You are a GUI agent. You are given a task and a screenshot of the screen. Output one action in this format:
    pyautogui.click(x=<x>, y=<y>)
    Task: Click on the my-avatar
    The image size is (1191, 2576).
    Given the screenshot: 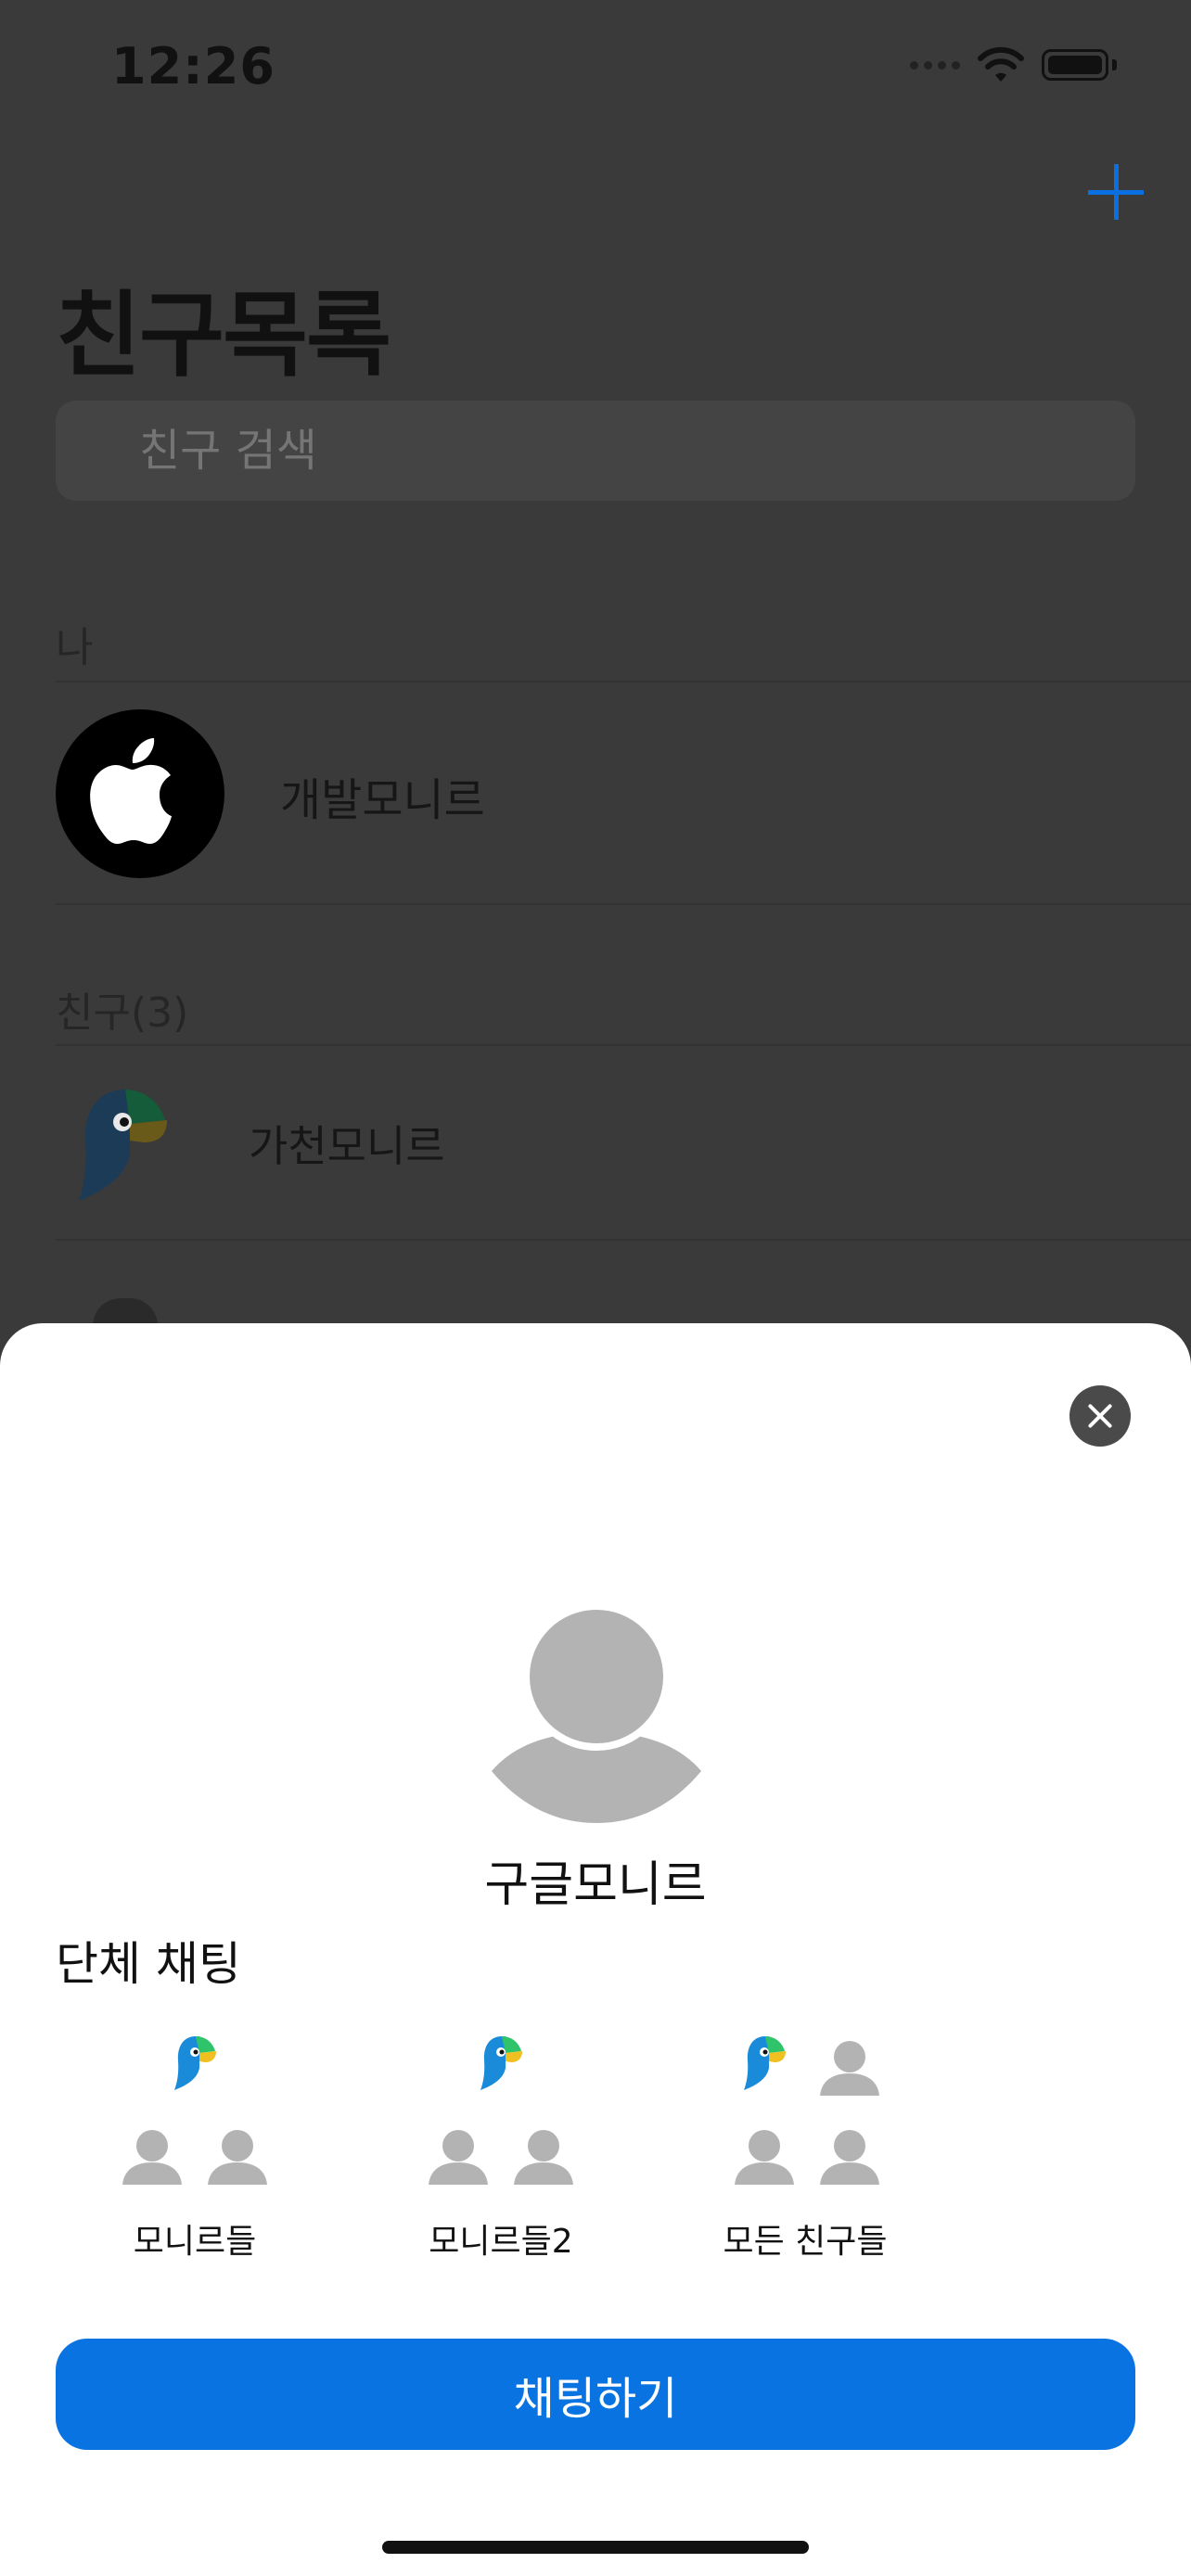 What is the action you would take?
    pyautogui.click(x=140, y=793)
    